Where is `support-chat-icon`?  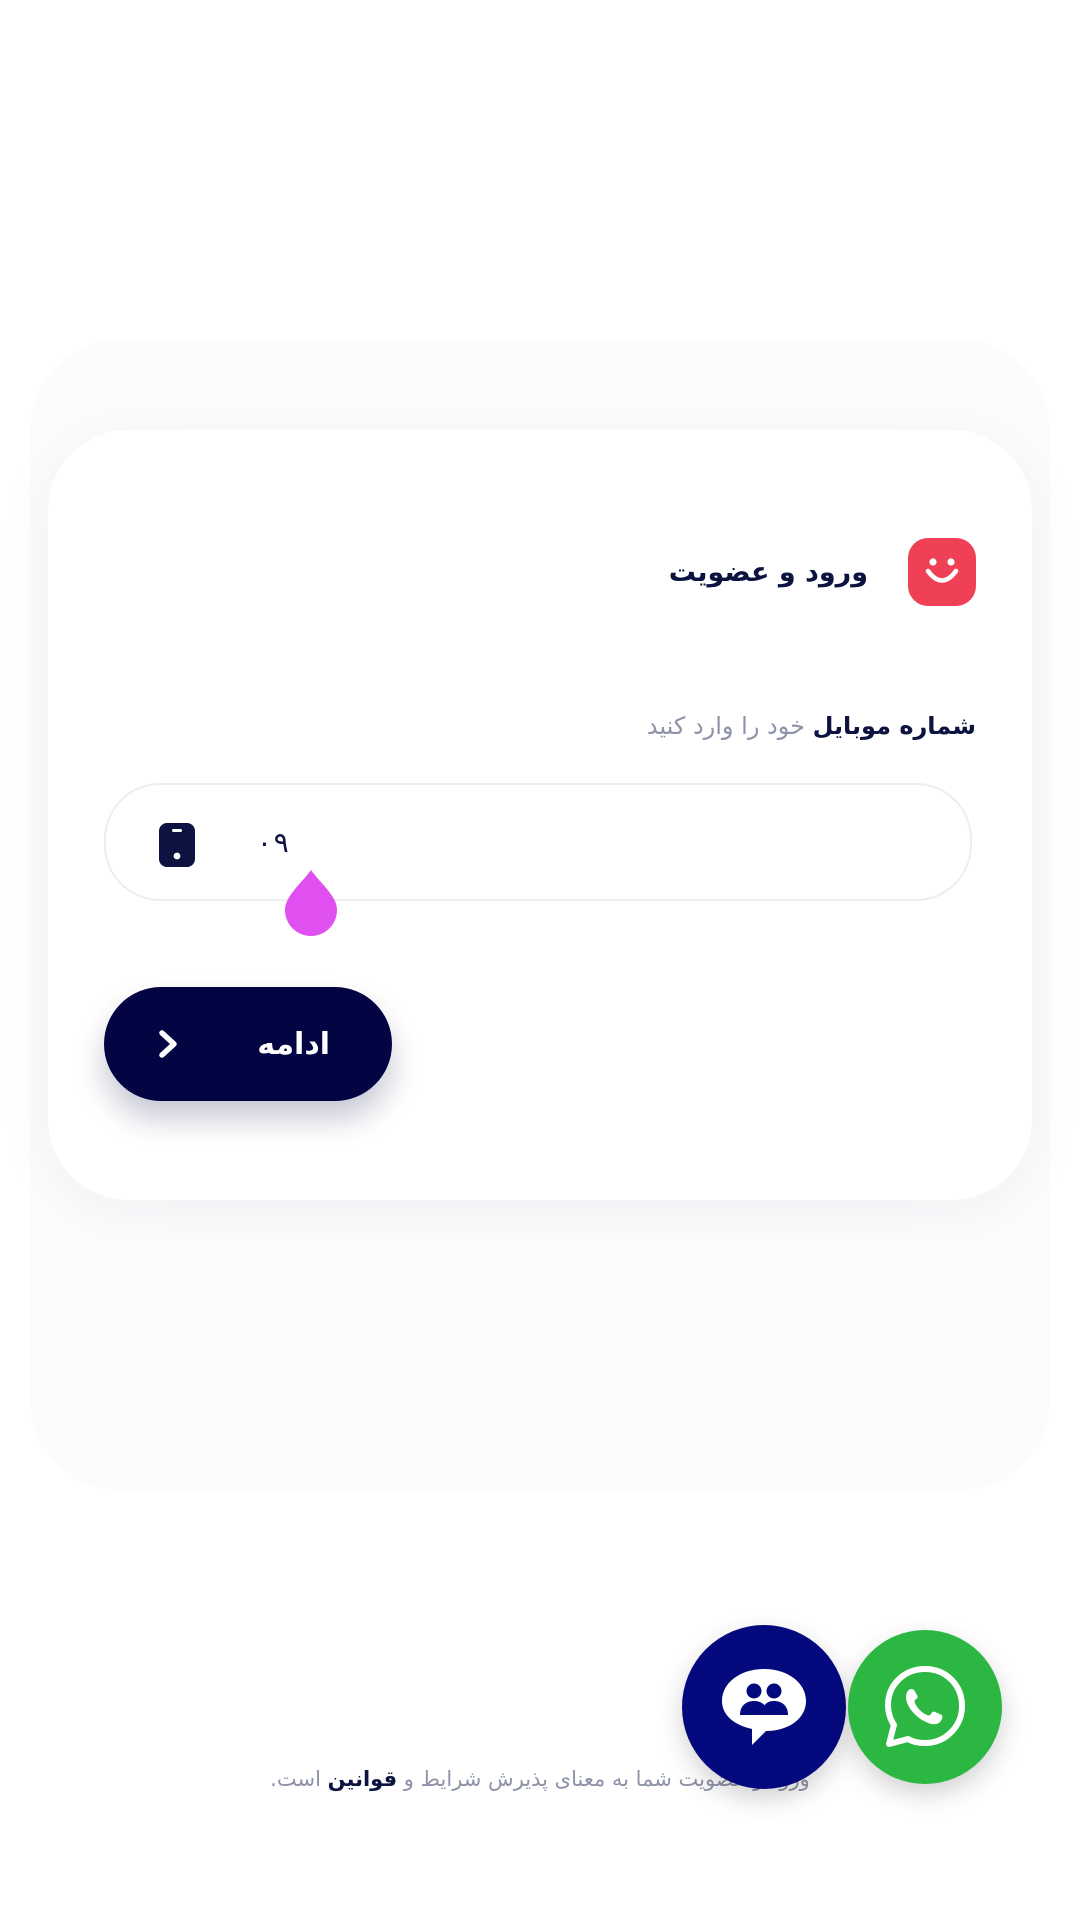
support-chat-icon is located at coordinates (764, 1707).